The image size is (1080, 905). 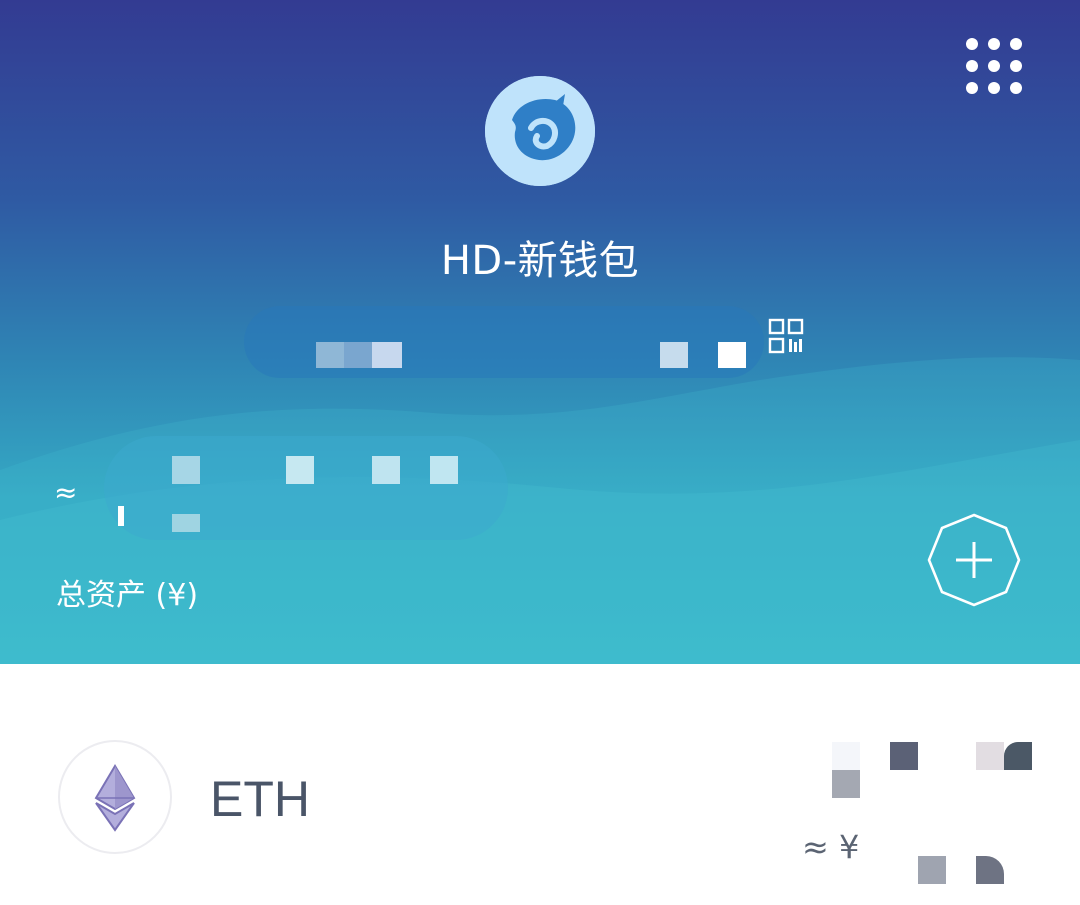 What do you see at coordinates (260, 799) in the screenshot?
I see `asset-symbol: ETH` at bounding box center [260, 799].